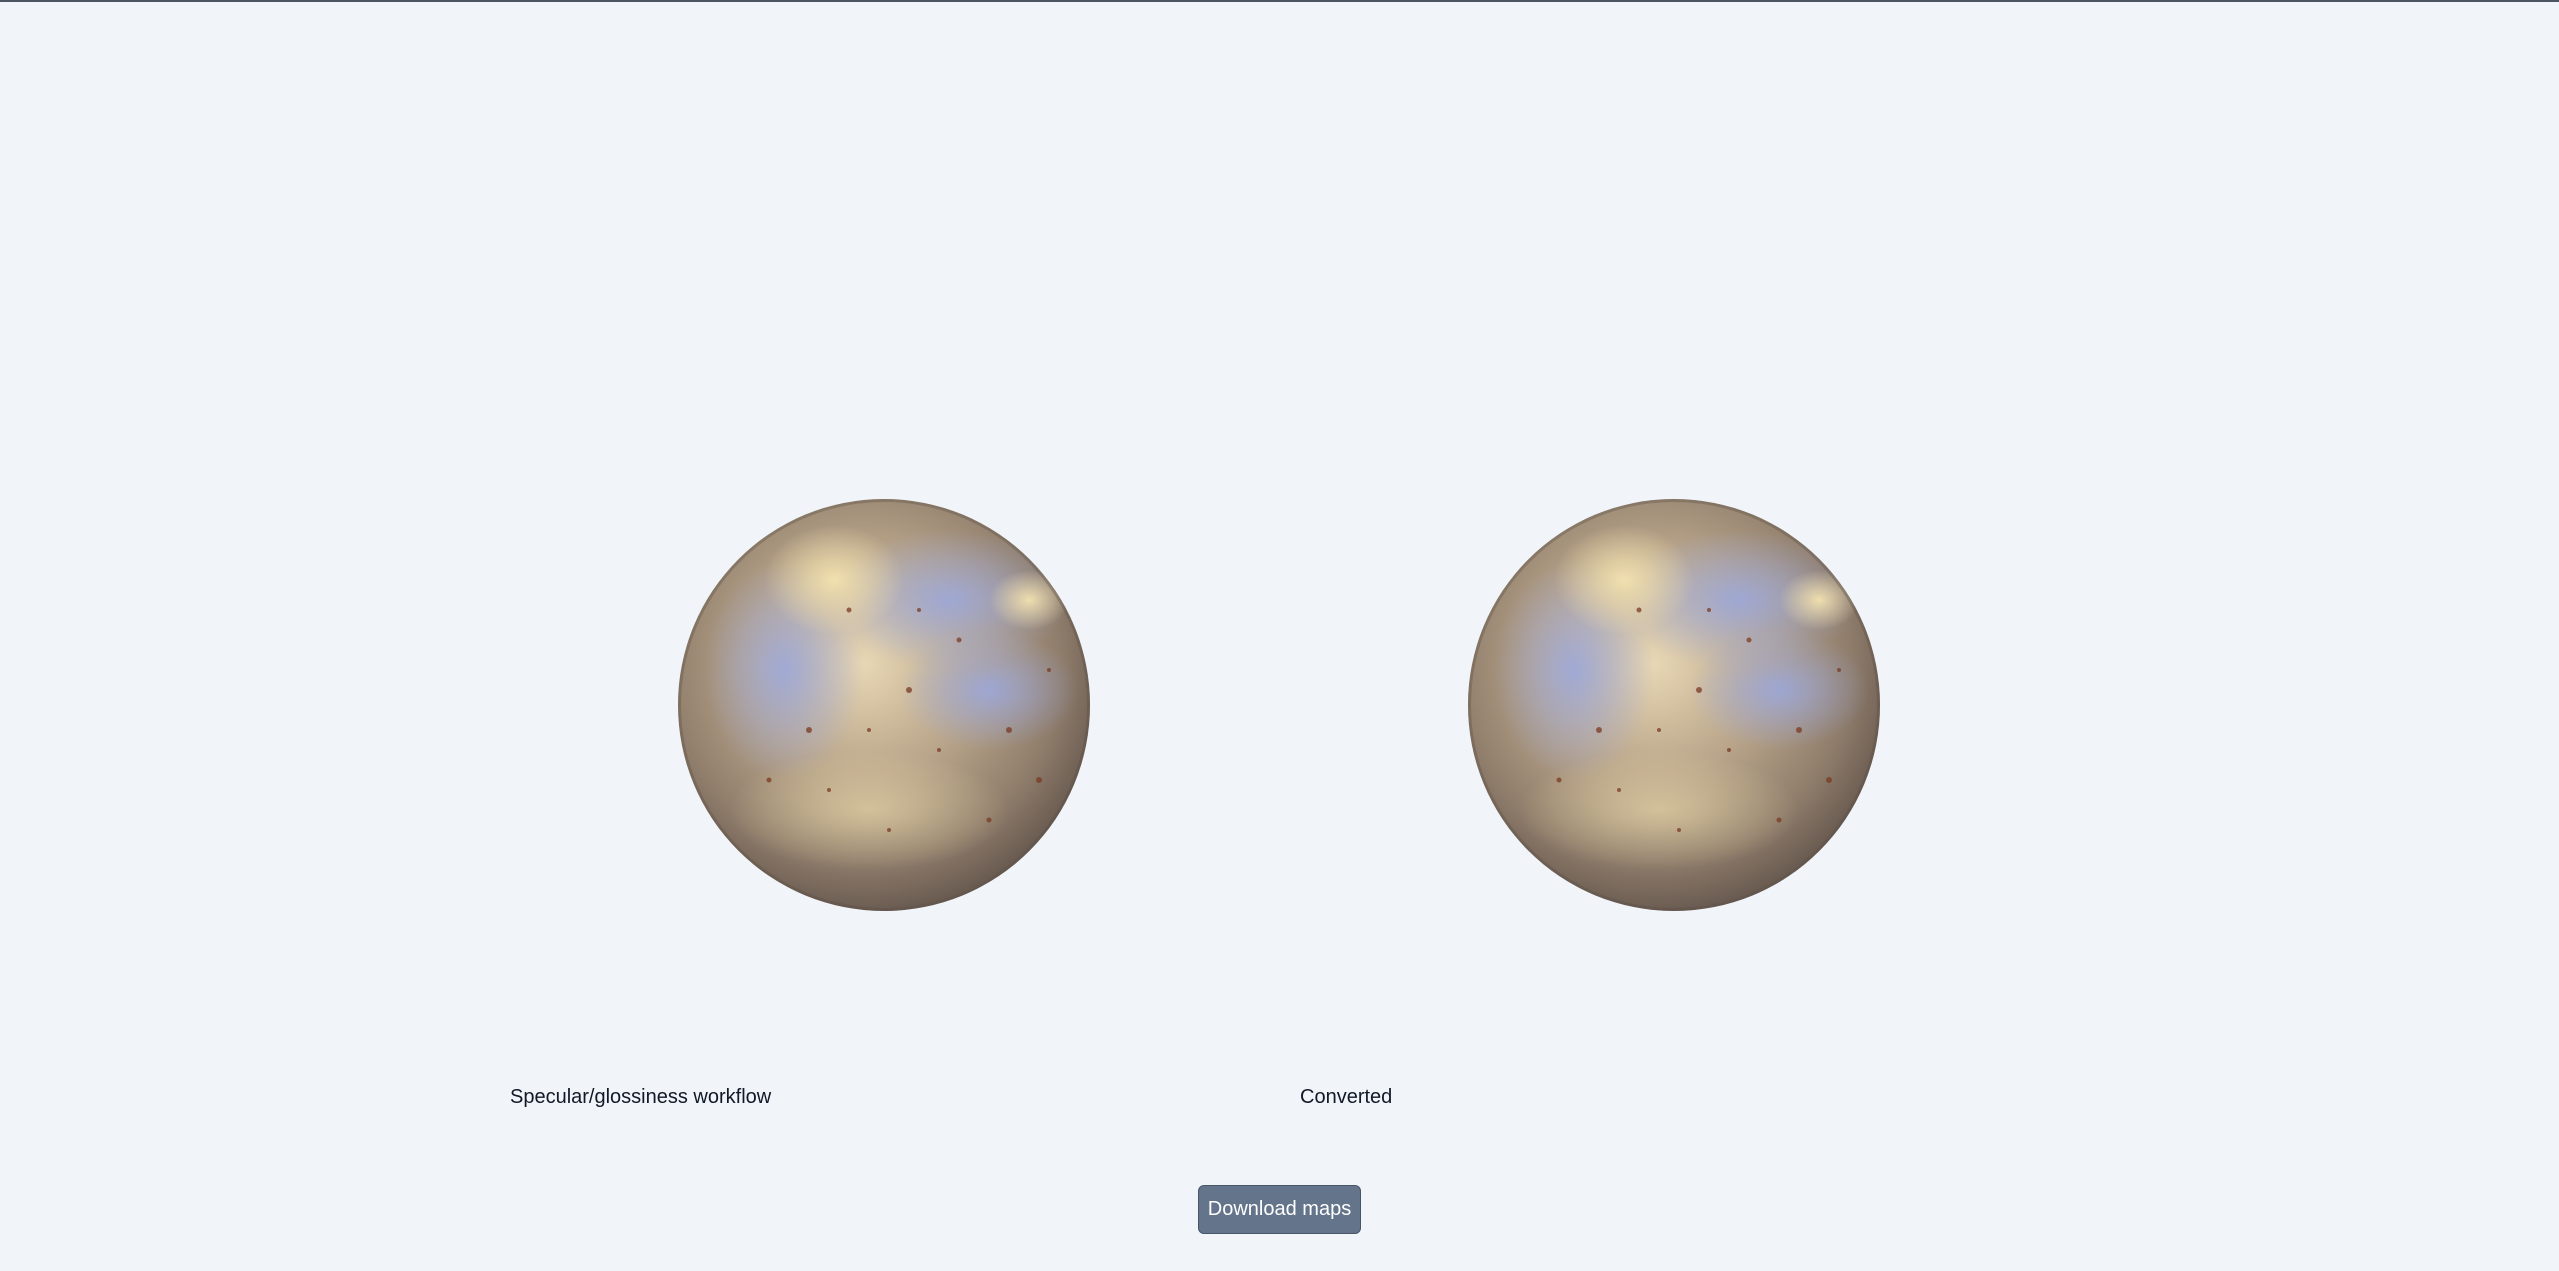  I want to click on spec-gloss-sphere, so click(884, 705).